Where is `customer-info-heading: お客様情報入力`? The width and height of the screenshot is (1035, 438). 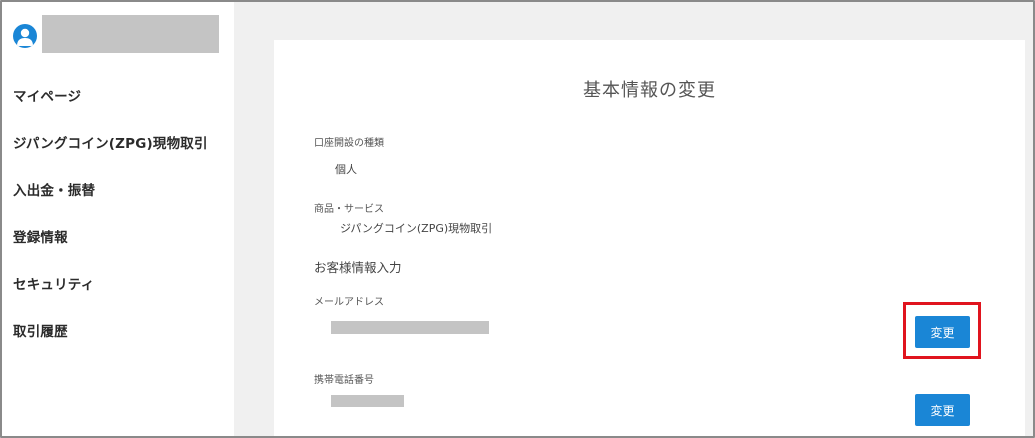 customer-info-heading: お客様情報入力 is located at coordinates (358, 267).